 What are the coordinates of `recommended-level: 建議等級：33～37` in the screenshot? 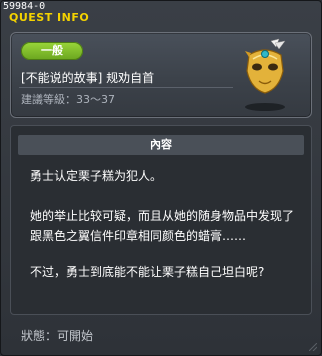 It's located at (68, 99).